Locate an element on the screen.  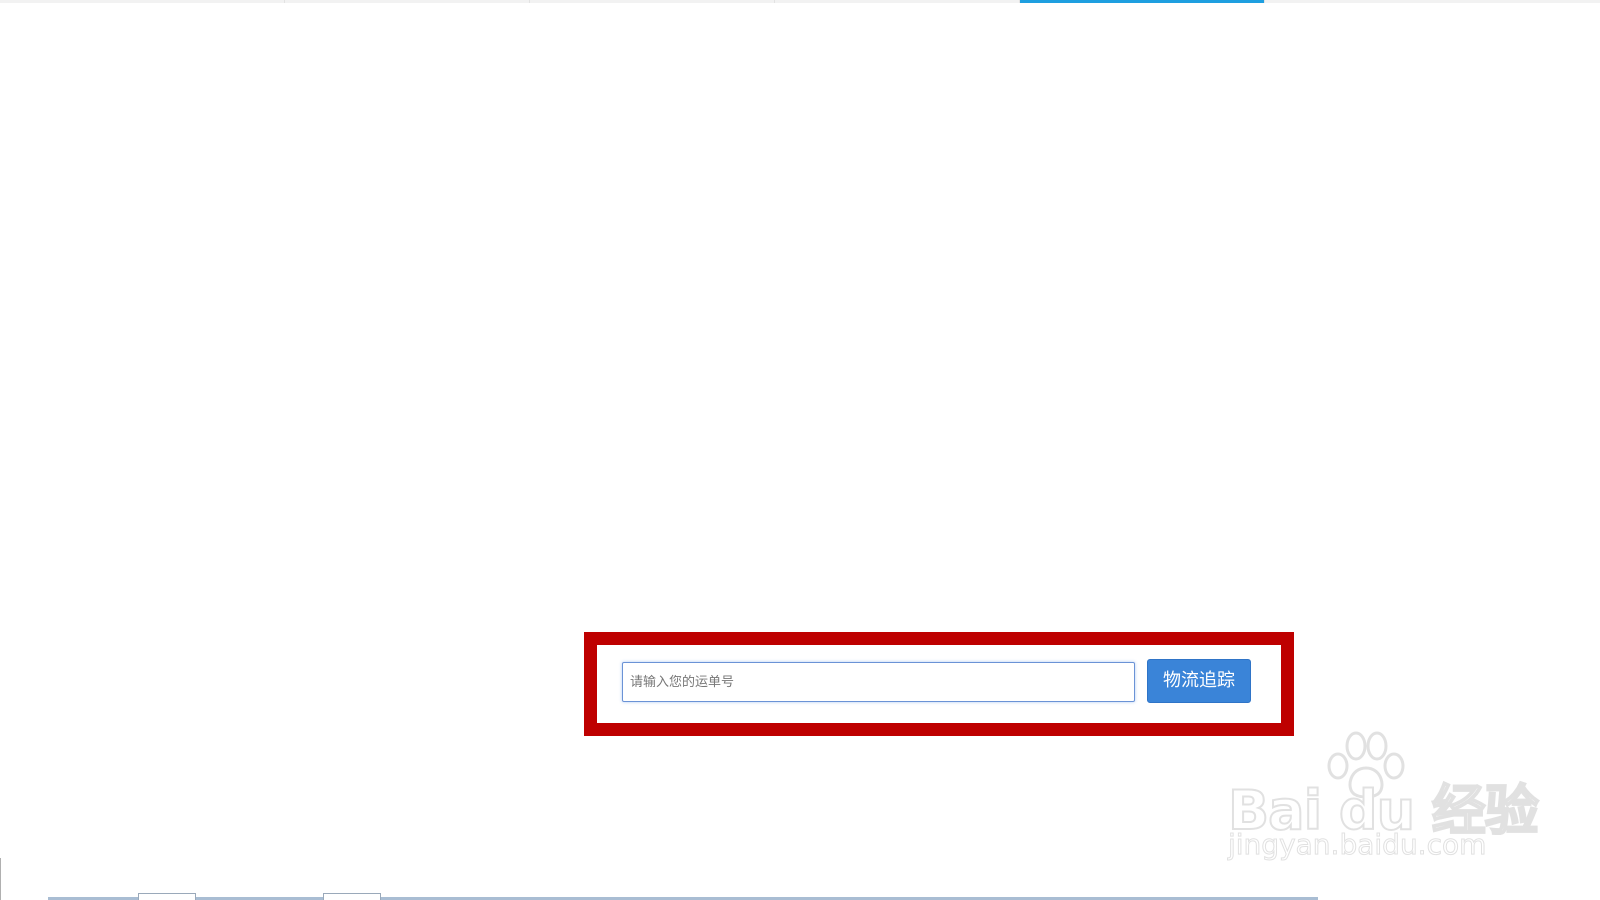
left-edge-line is located at coordinates (0, 879).